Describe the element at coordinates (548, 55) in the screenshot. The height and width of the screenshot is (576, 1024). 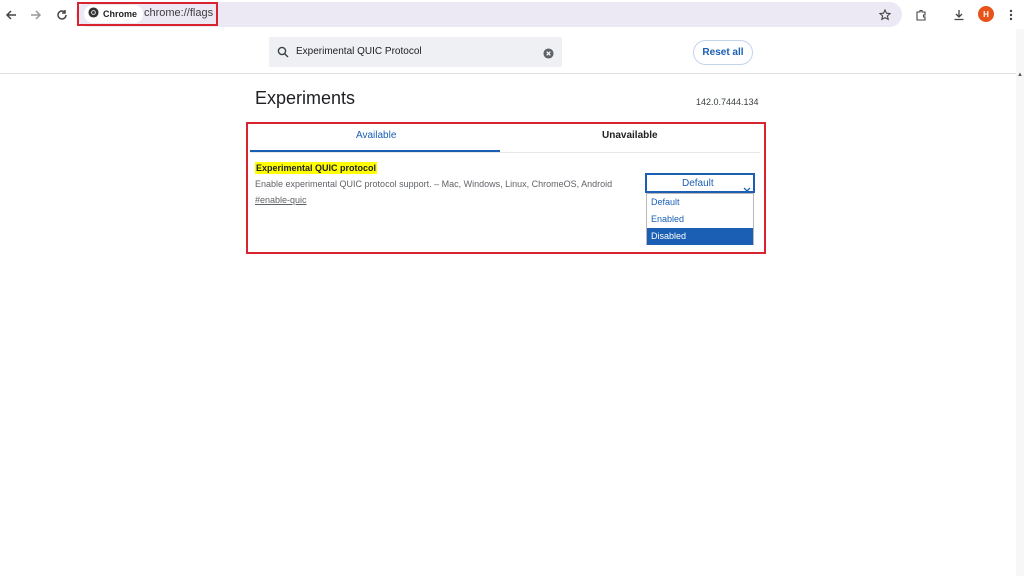
I see `clear-search-icon` at that location.